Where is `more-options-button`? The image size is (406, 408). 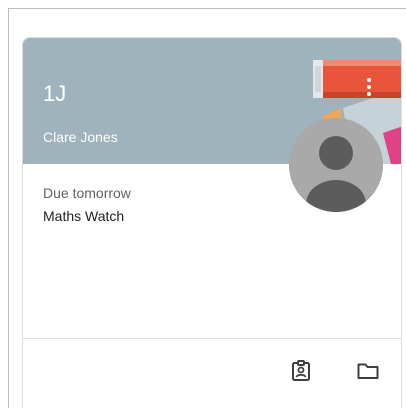
more-options-button is located at coordinates (369, 87).